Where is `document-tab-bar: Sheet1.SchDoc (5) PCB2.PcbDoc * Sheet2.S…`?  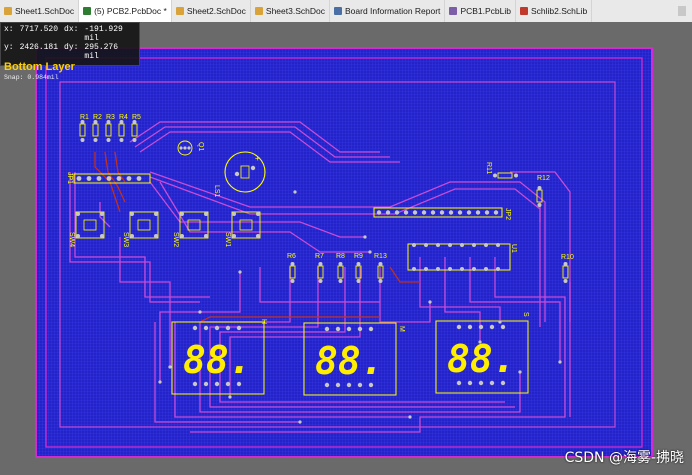 document-tab-bar: Sheet1.SchDoc (5) PCB2.PcbDoc * Sheet2.S… is located at coordinates (346, 11).